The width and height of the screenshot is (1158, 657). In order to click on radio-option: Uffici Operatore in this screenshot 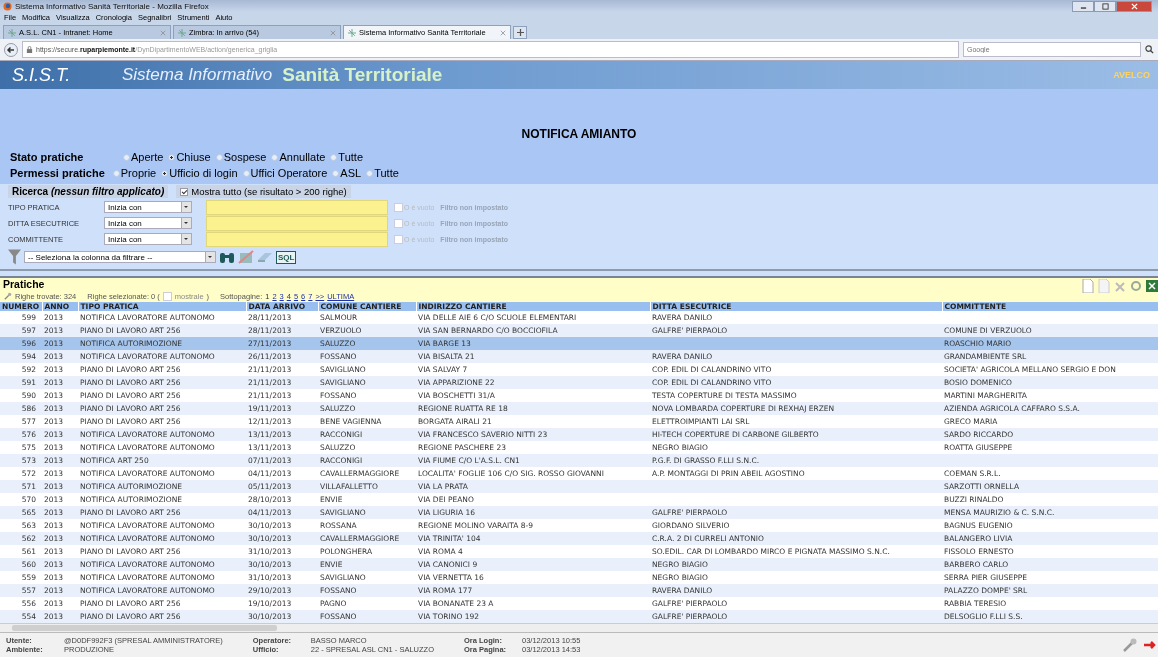, I will do `click(285, 173)`.